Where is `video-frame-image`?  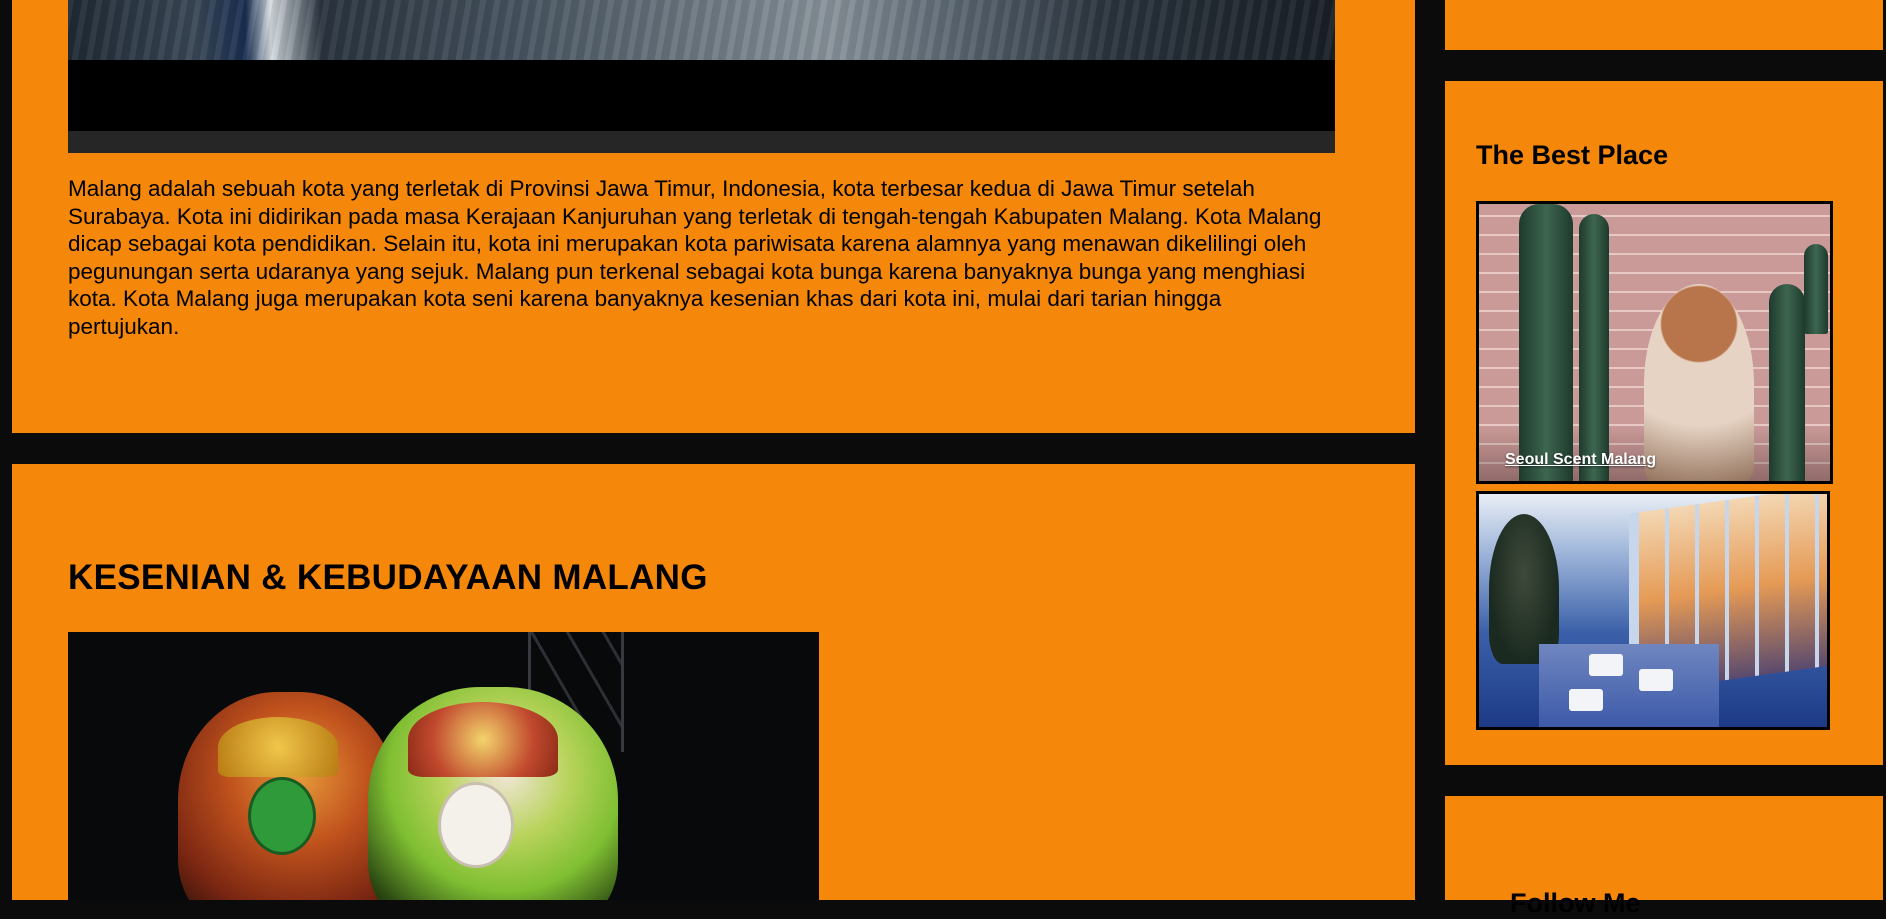
video-frame-image is located at coordinates (701, 30).